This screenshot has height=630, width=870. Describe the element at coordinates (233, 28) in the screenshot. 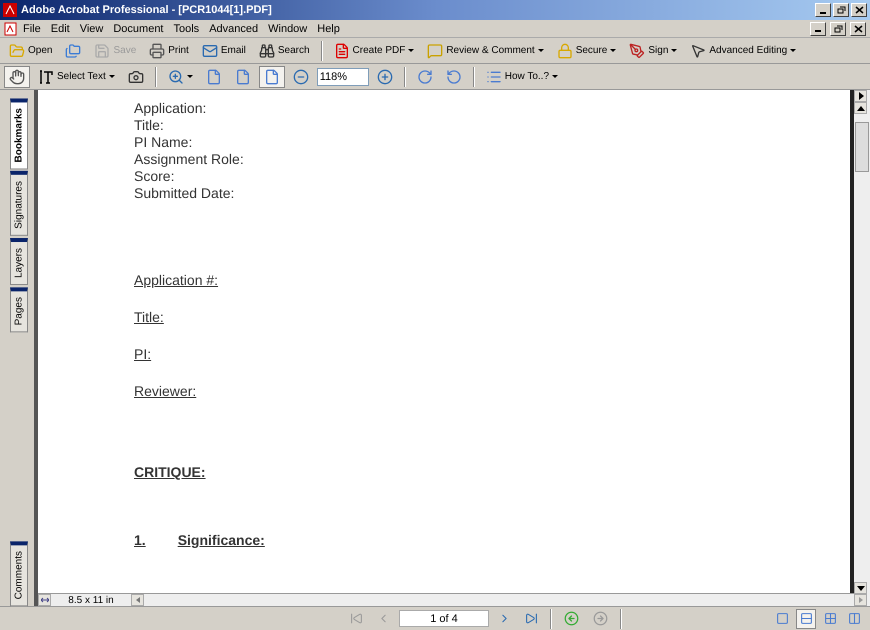

I see `menu-item: Advanced` at that location.